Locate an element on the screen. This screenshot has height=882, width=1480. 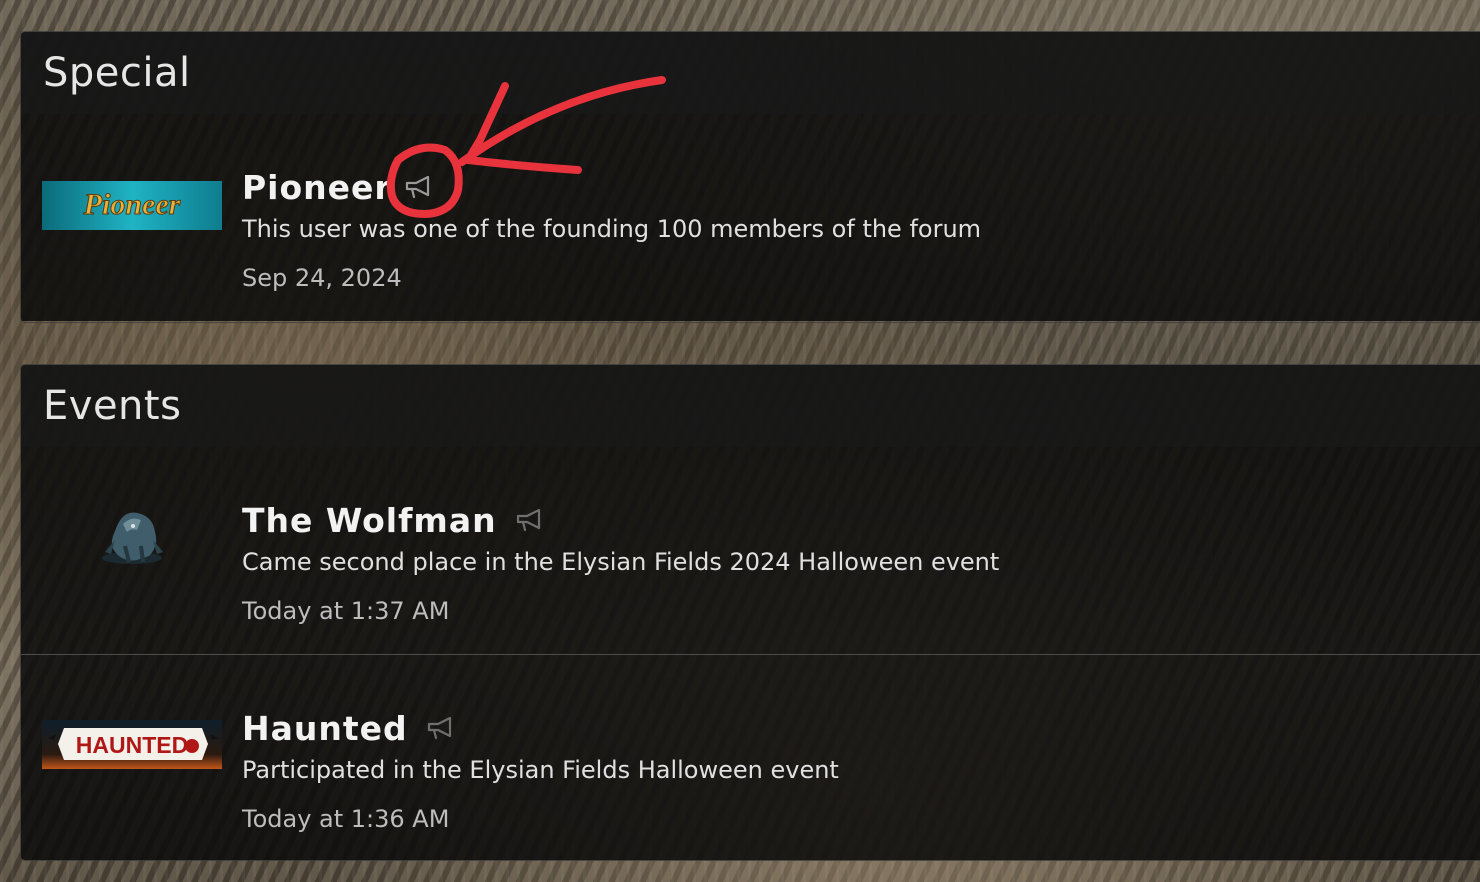
pioneer-banner-icon: Pioneer is located at coordinates (132, 205).